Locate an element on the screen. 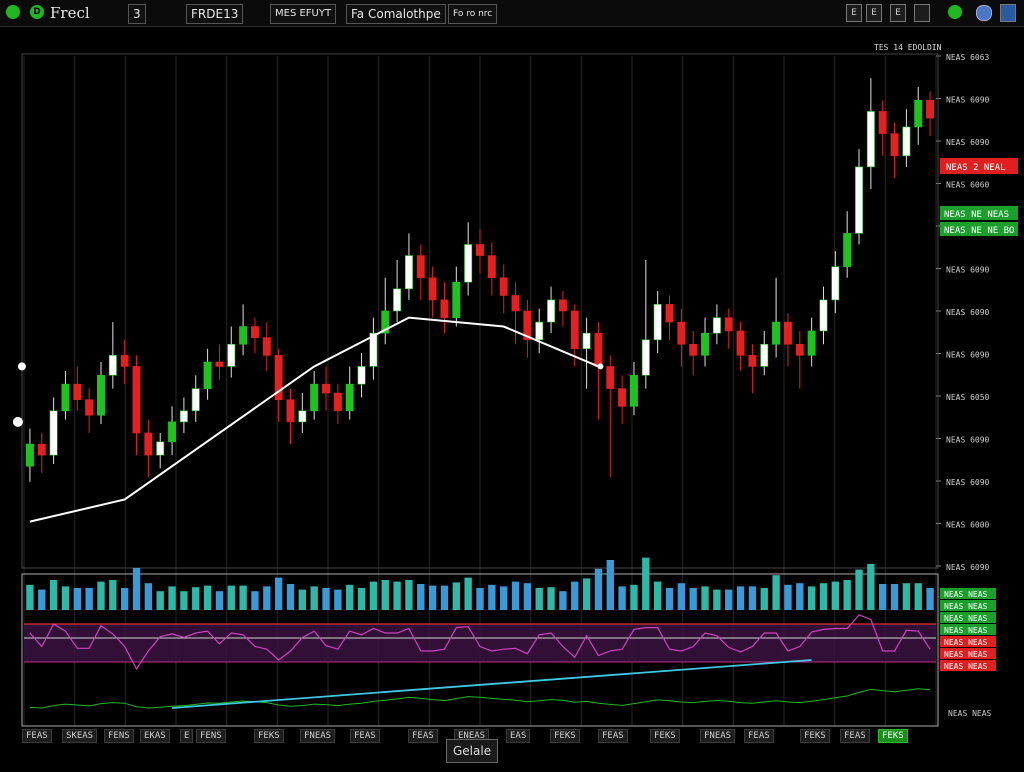  window-minimize-icon: E is located at coordinates (854, 13).